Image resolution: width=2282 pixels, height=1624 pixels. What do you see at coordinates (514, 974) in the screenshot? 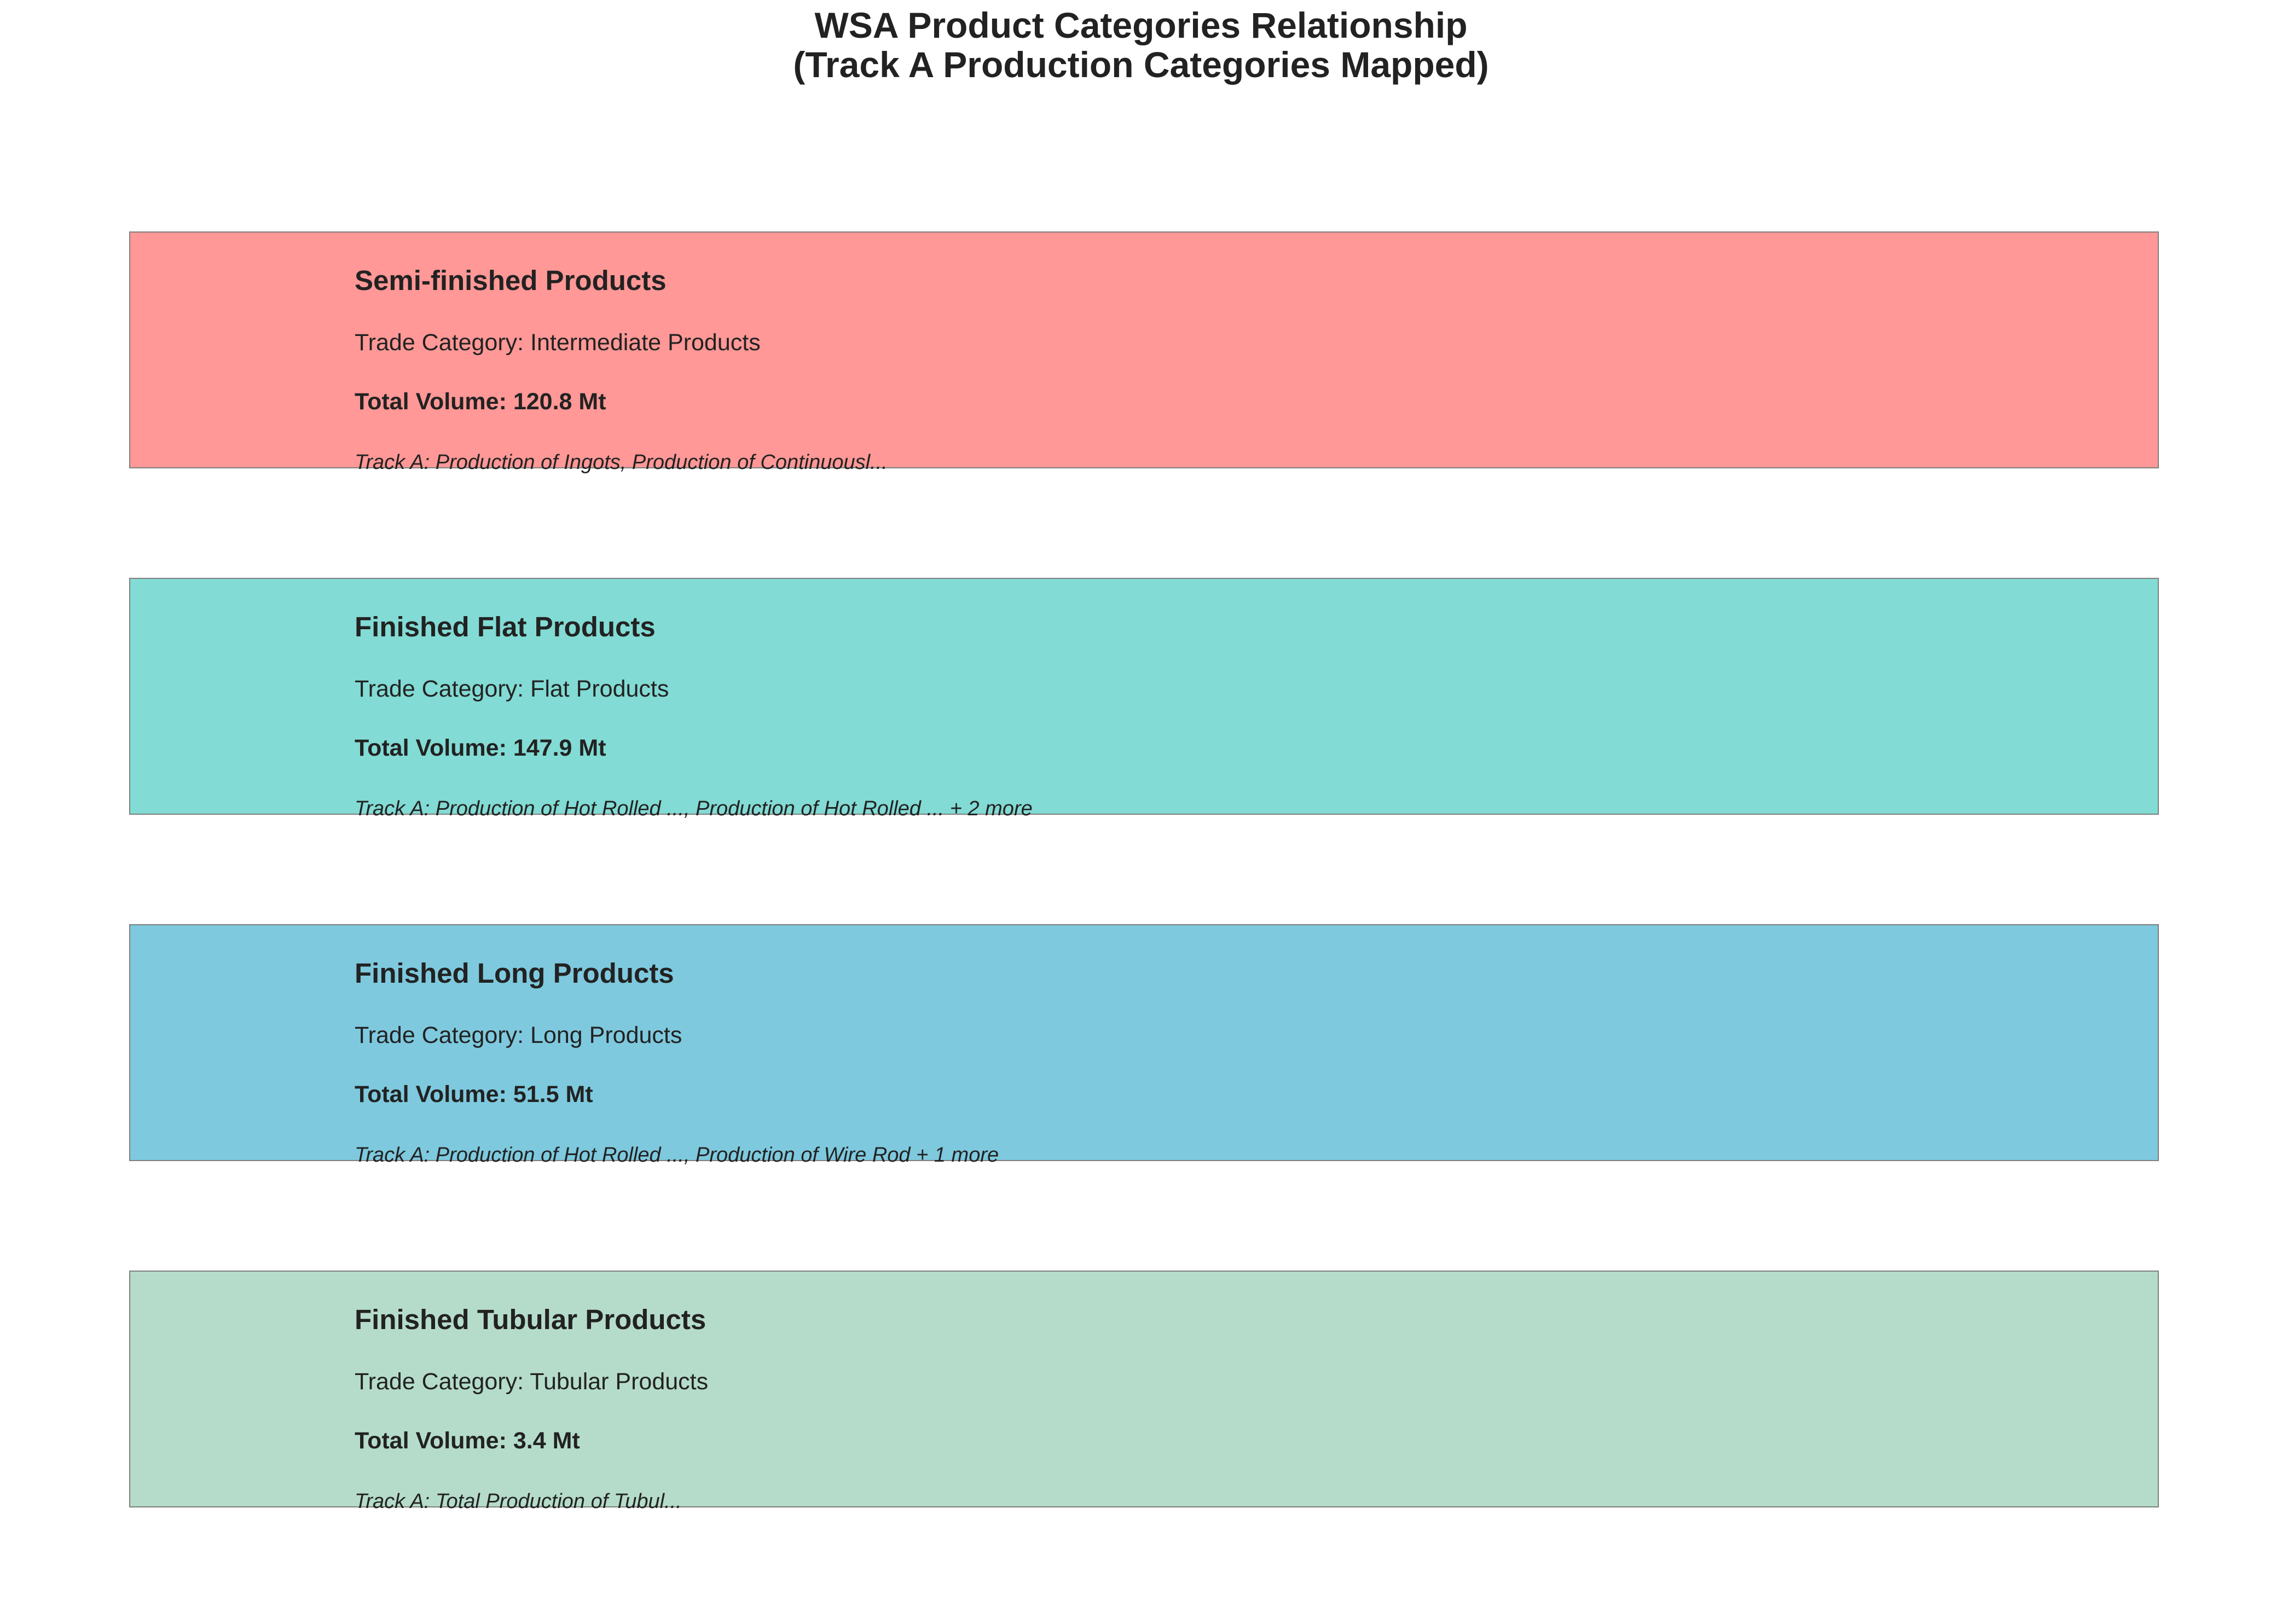
I see `category-name: Finished Long Products` at bounding box center [514, 974].